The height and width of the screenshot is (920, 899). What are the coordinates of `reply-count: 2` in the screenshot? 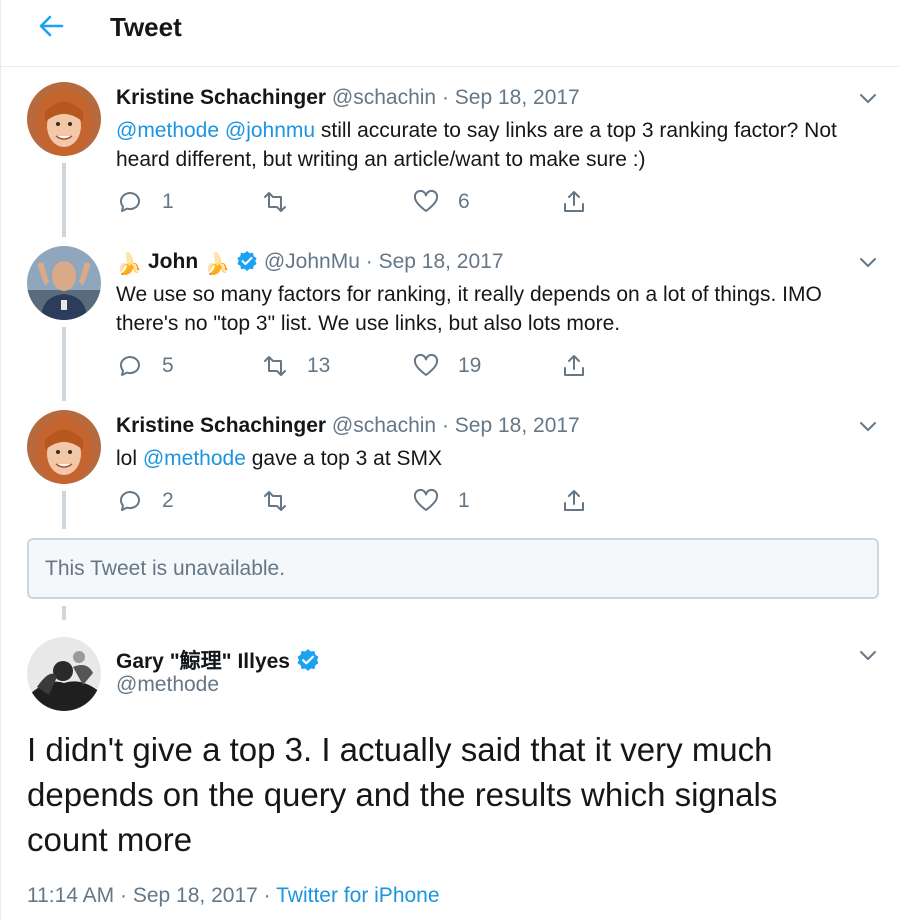 It's located at (168, 500).